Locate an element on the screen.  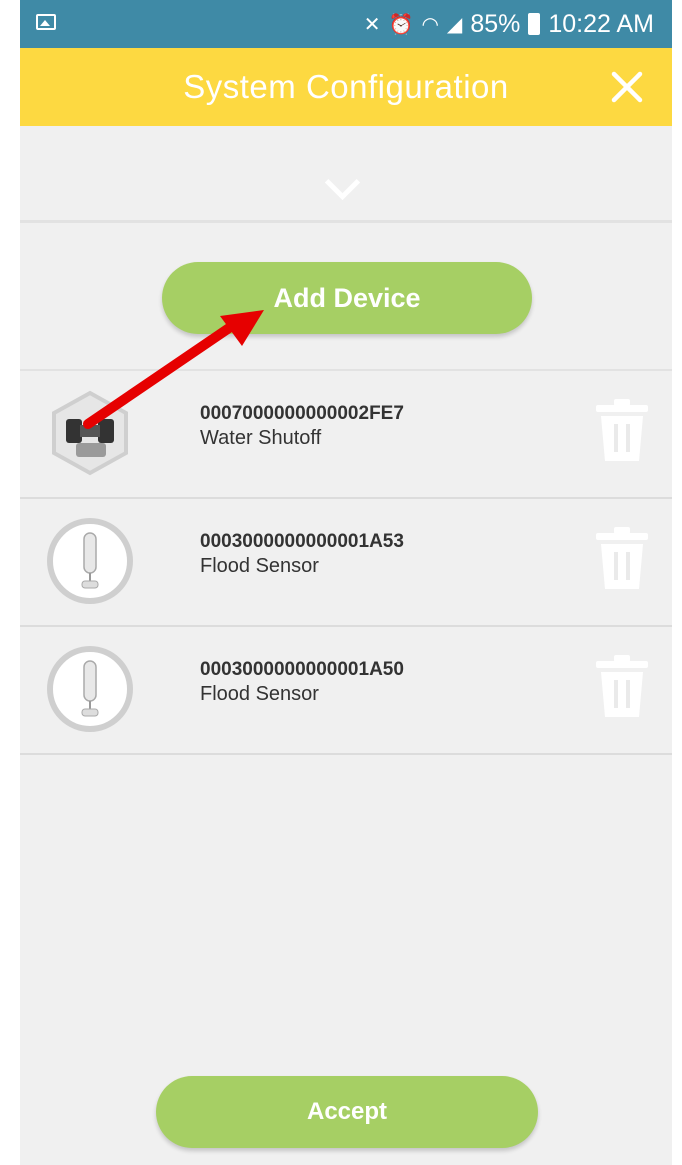
alarm-icon: ⏰ is located at coordinates (401, 24).